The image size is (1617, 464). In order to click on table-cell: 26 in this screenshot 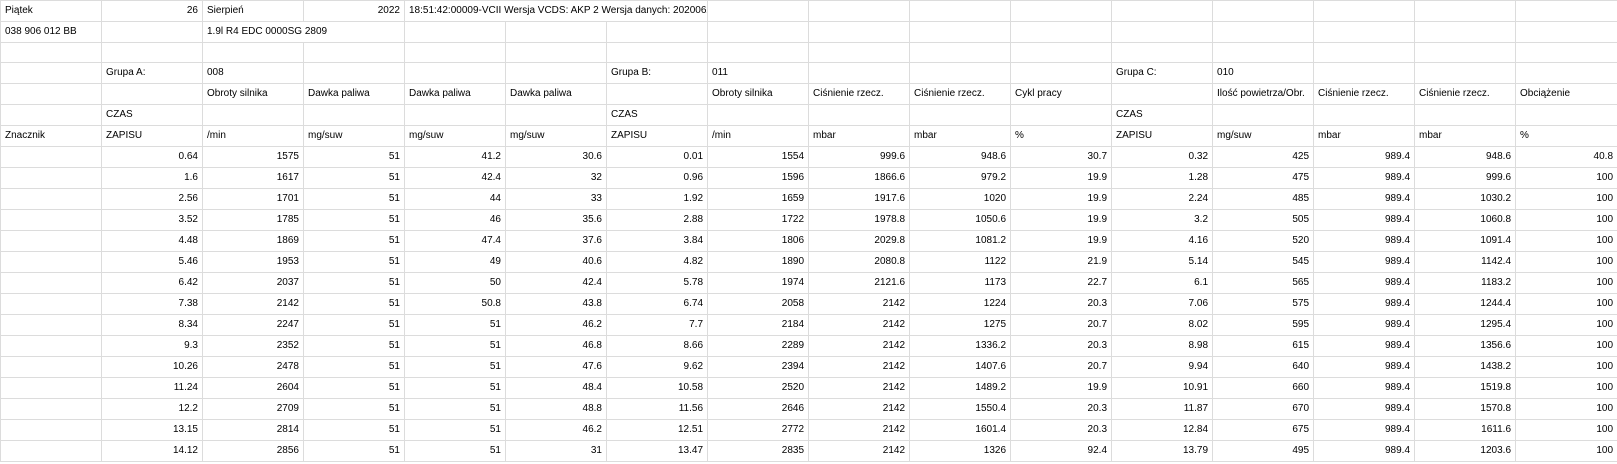, I will do `click(152, 11)`.